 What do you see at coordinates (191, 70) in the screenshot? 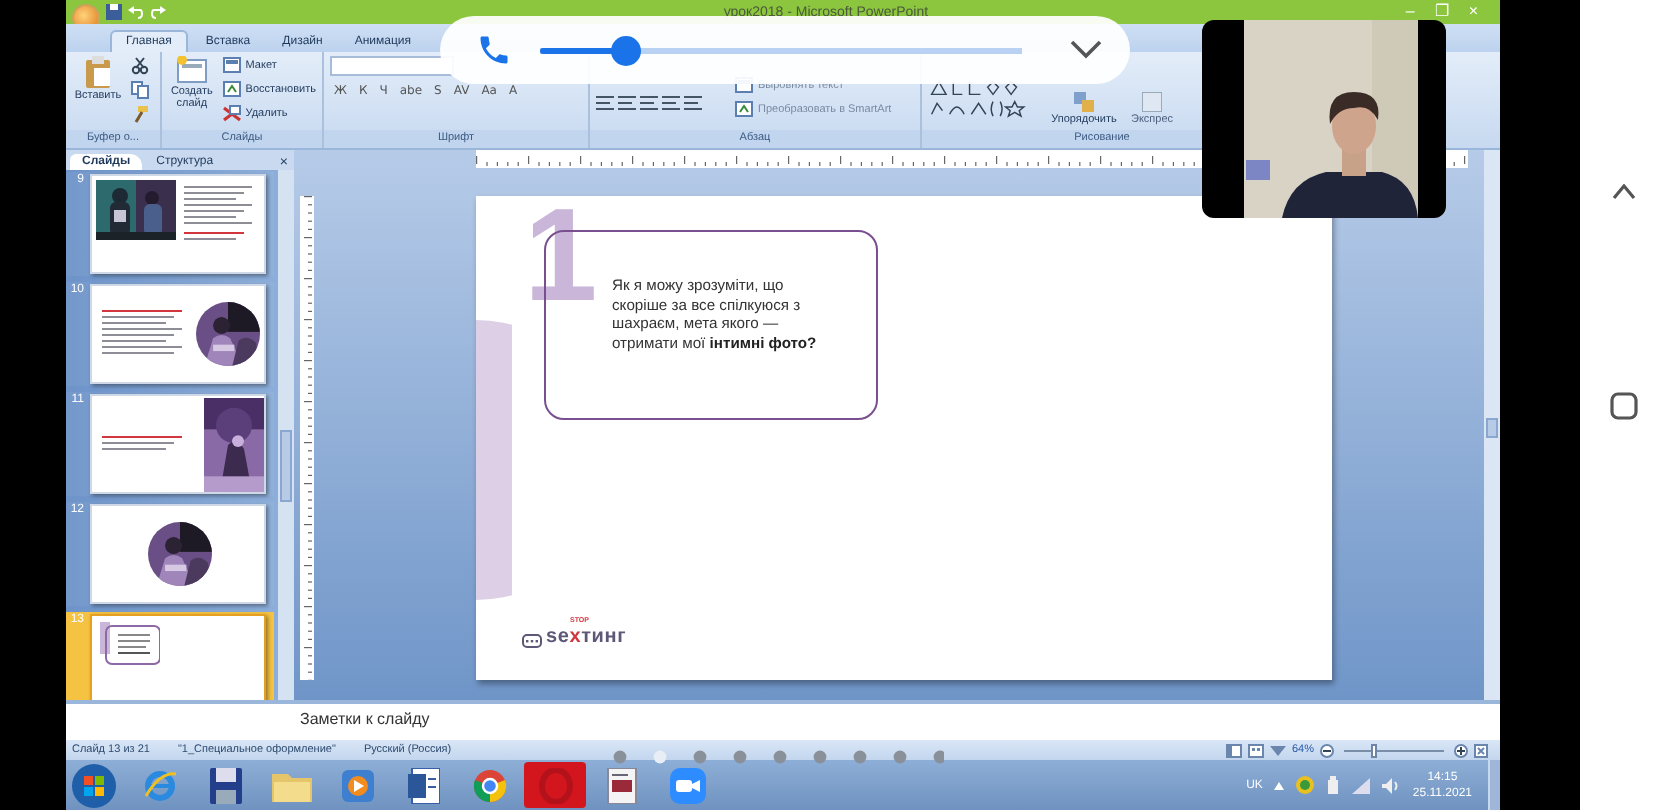
I see `slide-icon` at bounding box center [191, 70].